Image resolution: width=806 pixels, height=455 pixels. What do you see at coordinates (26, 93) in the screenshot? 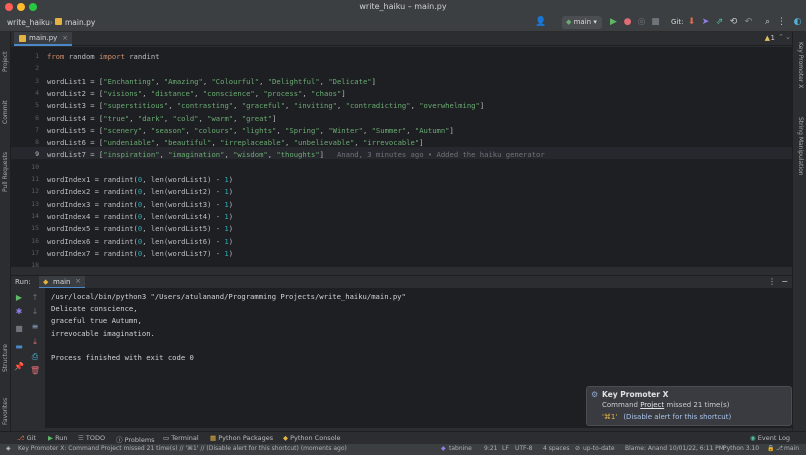
I see `line-number: 4` at bounding box center [26, 93].